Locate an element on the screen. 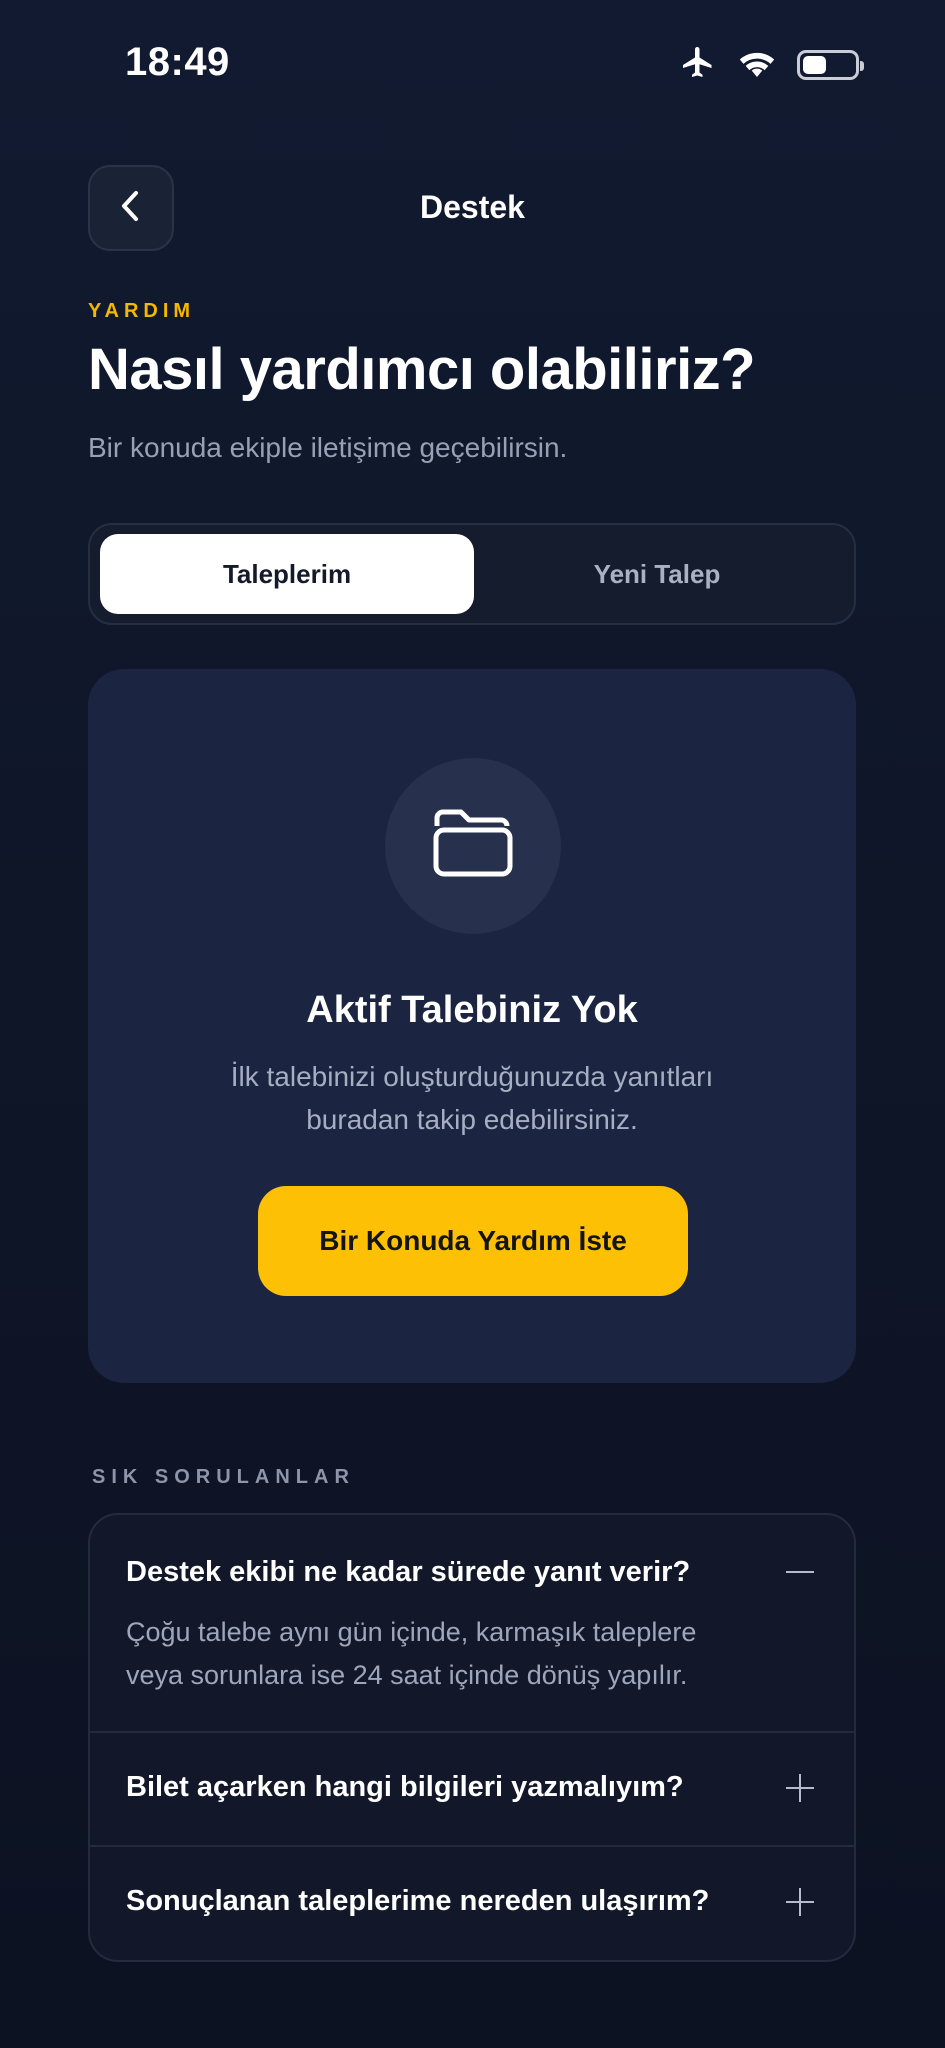 The height and width of the screenshot is (2048, 945). minus-icon is located at coordinates (800, 1572).